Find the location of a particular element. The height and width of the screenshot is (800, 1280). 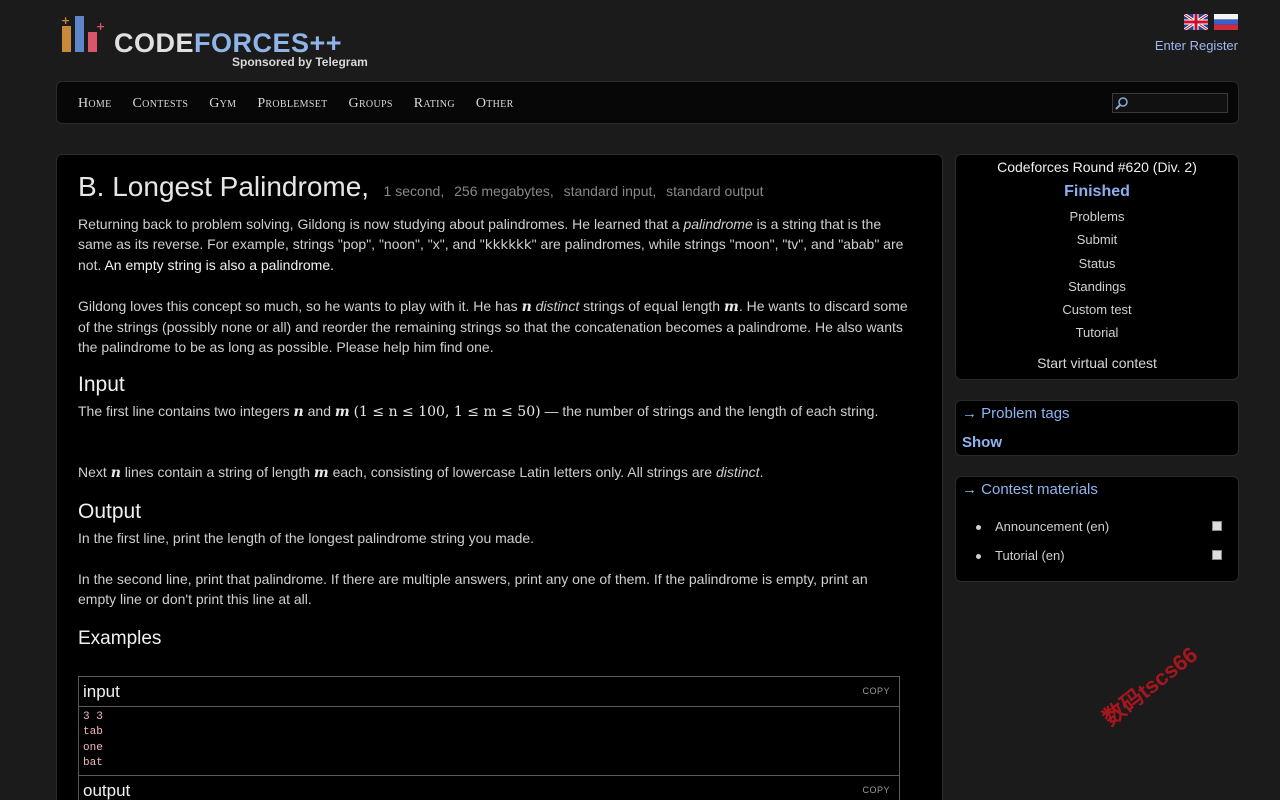

example-input-header: input COPY is located at coordinates (489, 692).